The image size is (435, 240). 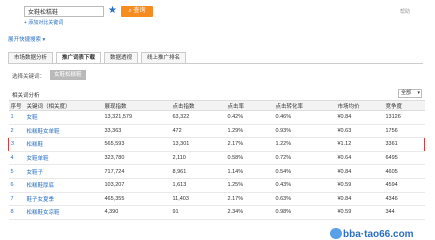 What do you see at coordinates (16, 185) in the screenshot?
I see `row-index: 6` at bounding box center [16, 185].